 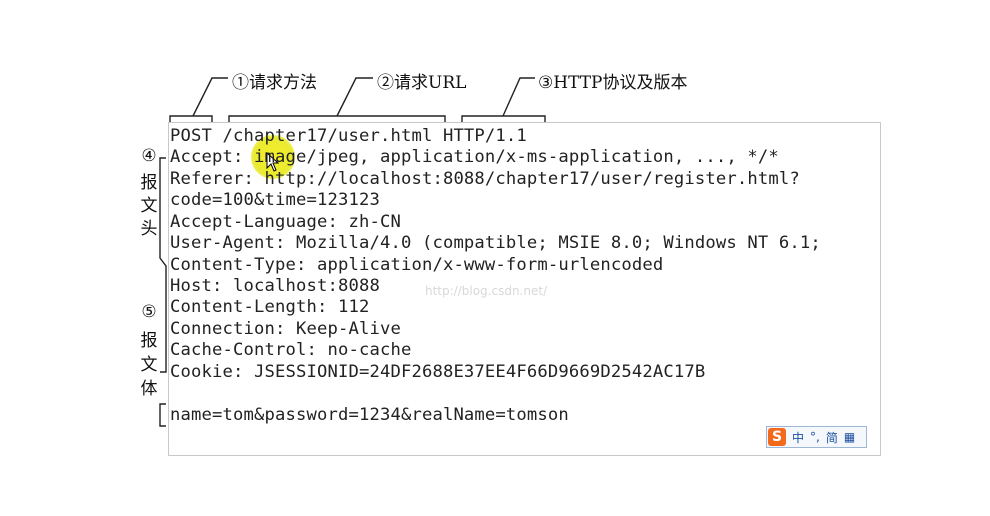 I want to click on protocol-leader, so click(x=518, y=97).